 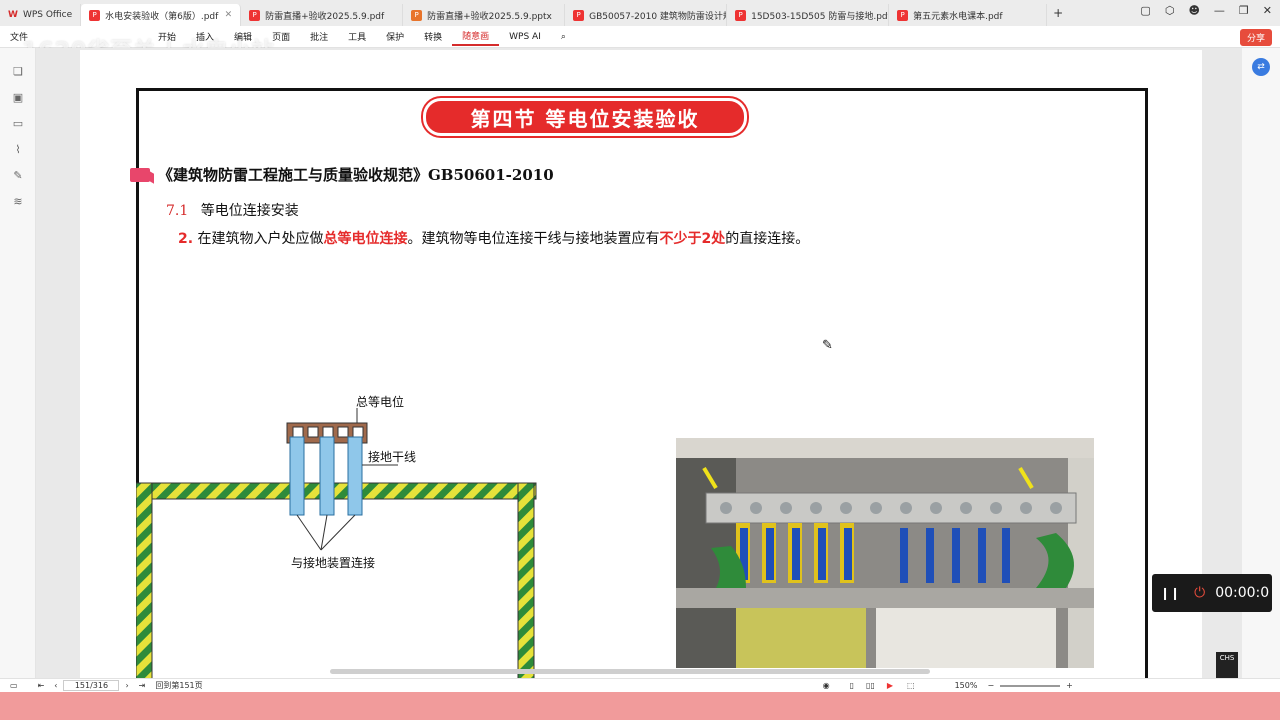 I want to click on label-ground-trunk: 接地干线, so click(x=392, y=456).